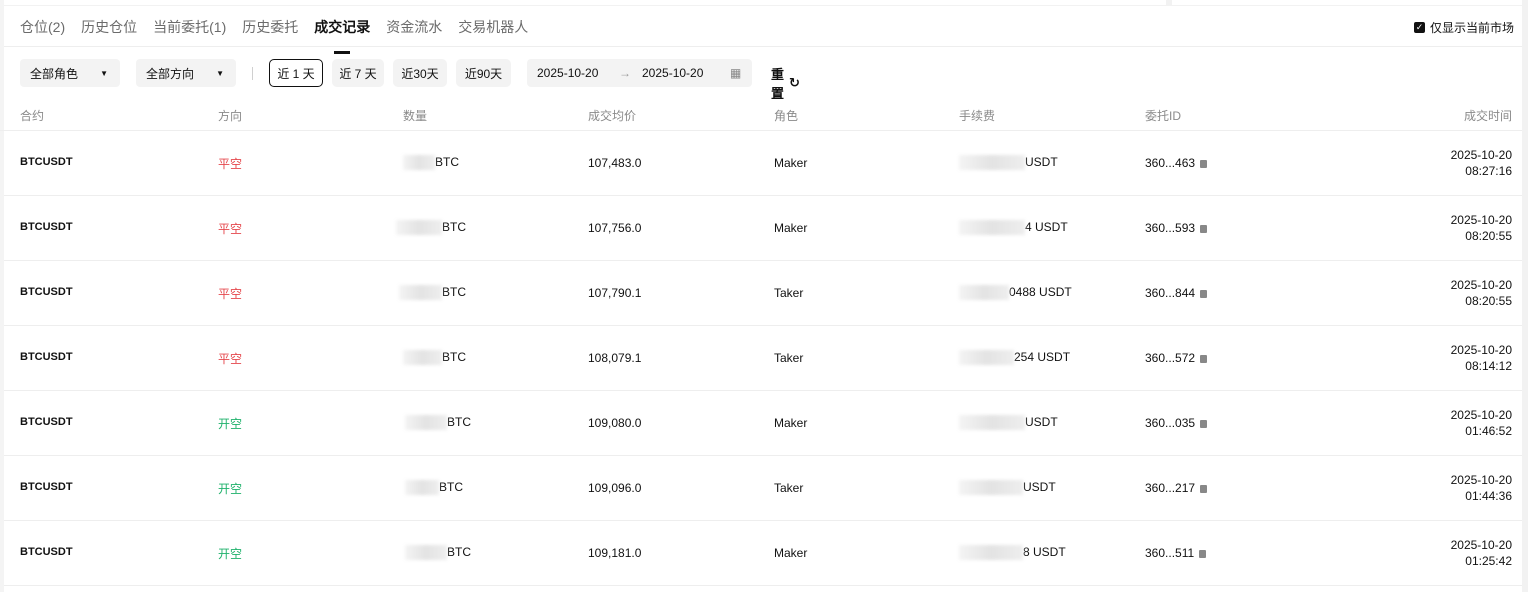  Describe the element at coordinates (342, 35) in the screenshot. I see `tab-trade-history: 成交记录` at that location.